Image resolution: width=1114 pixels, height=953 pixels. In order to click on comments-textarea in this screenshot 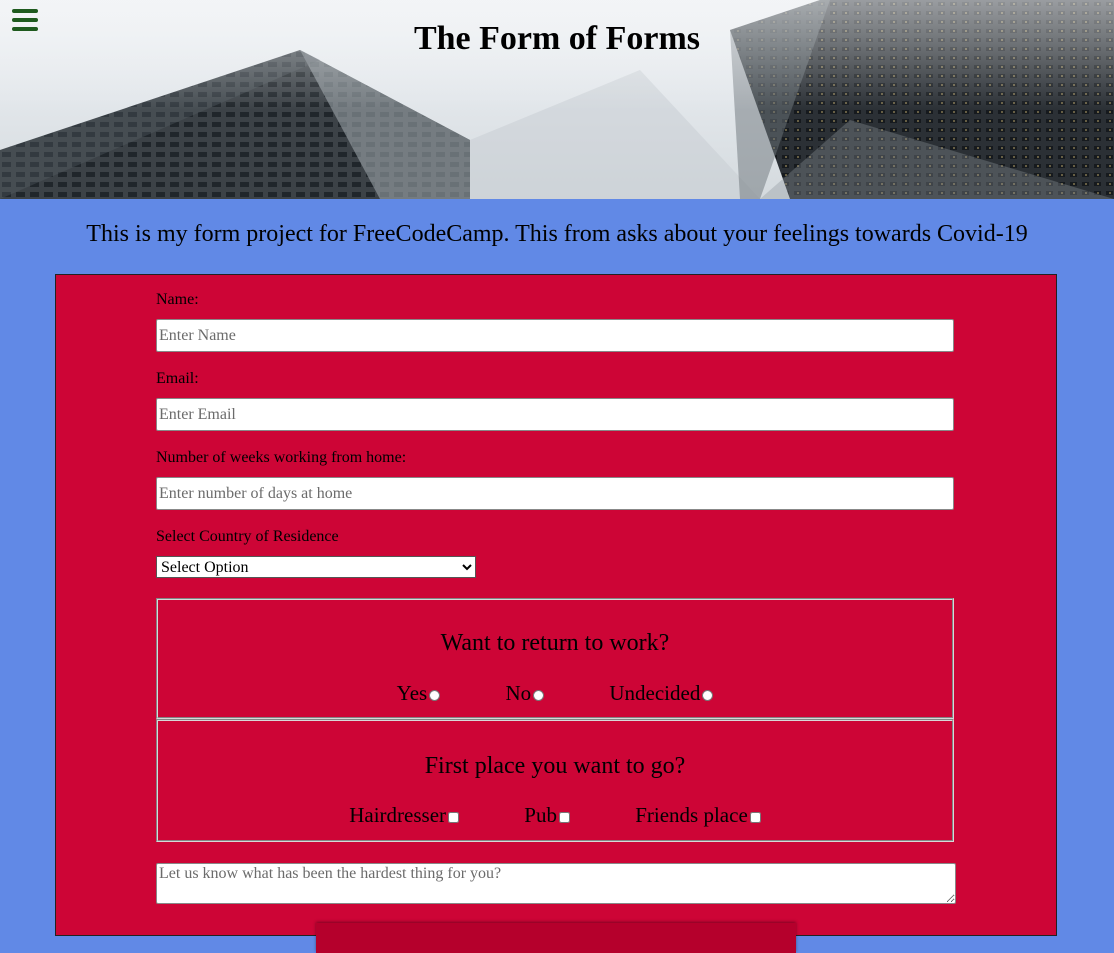, I will do `click(556, 883)`.